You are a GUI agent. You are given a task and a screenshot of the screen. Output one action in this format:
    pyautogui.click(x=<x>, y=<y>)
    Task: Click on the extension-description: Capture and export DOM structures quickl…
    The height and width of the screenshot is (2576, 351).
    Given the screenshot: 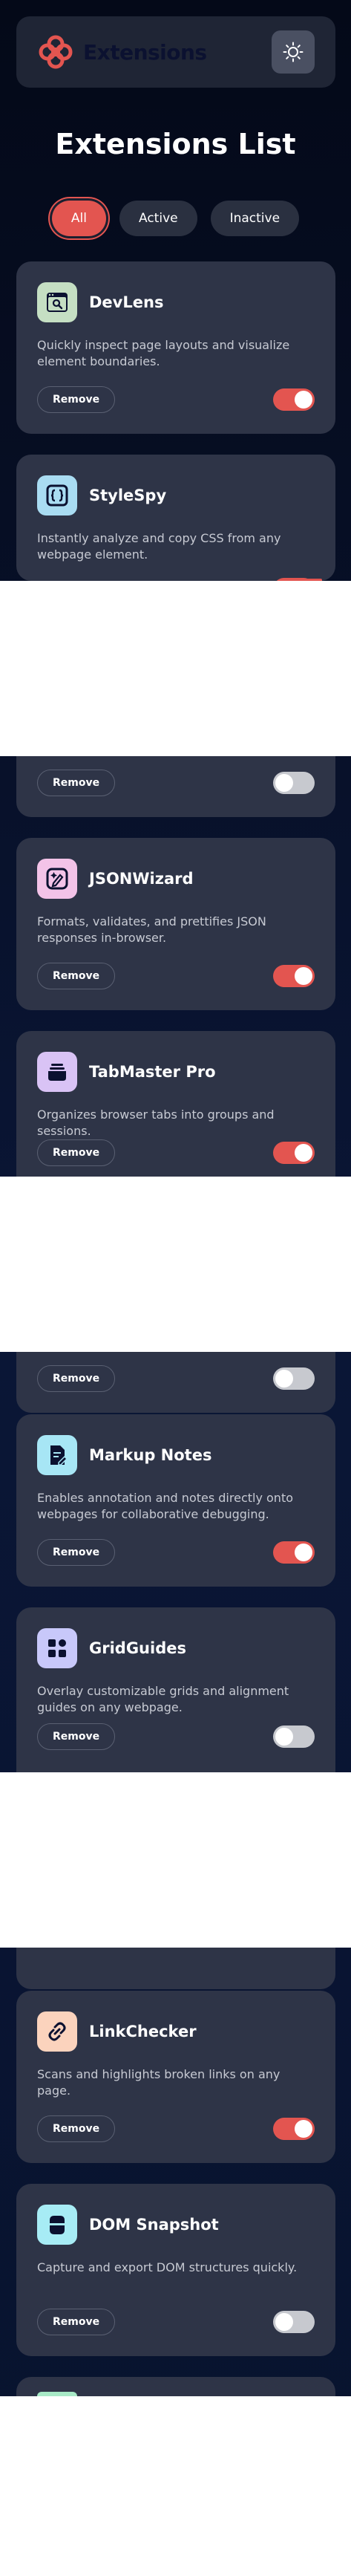 What is the action you would take?
    pyautogui.click(x=167, y=2267)
    